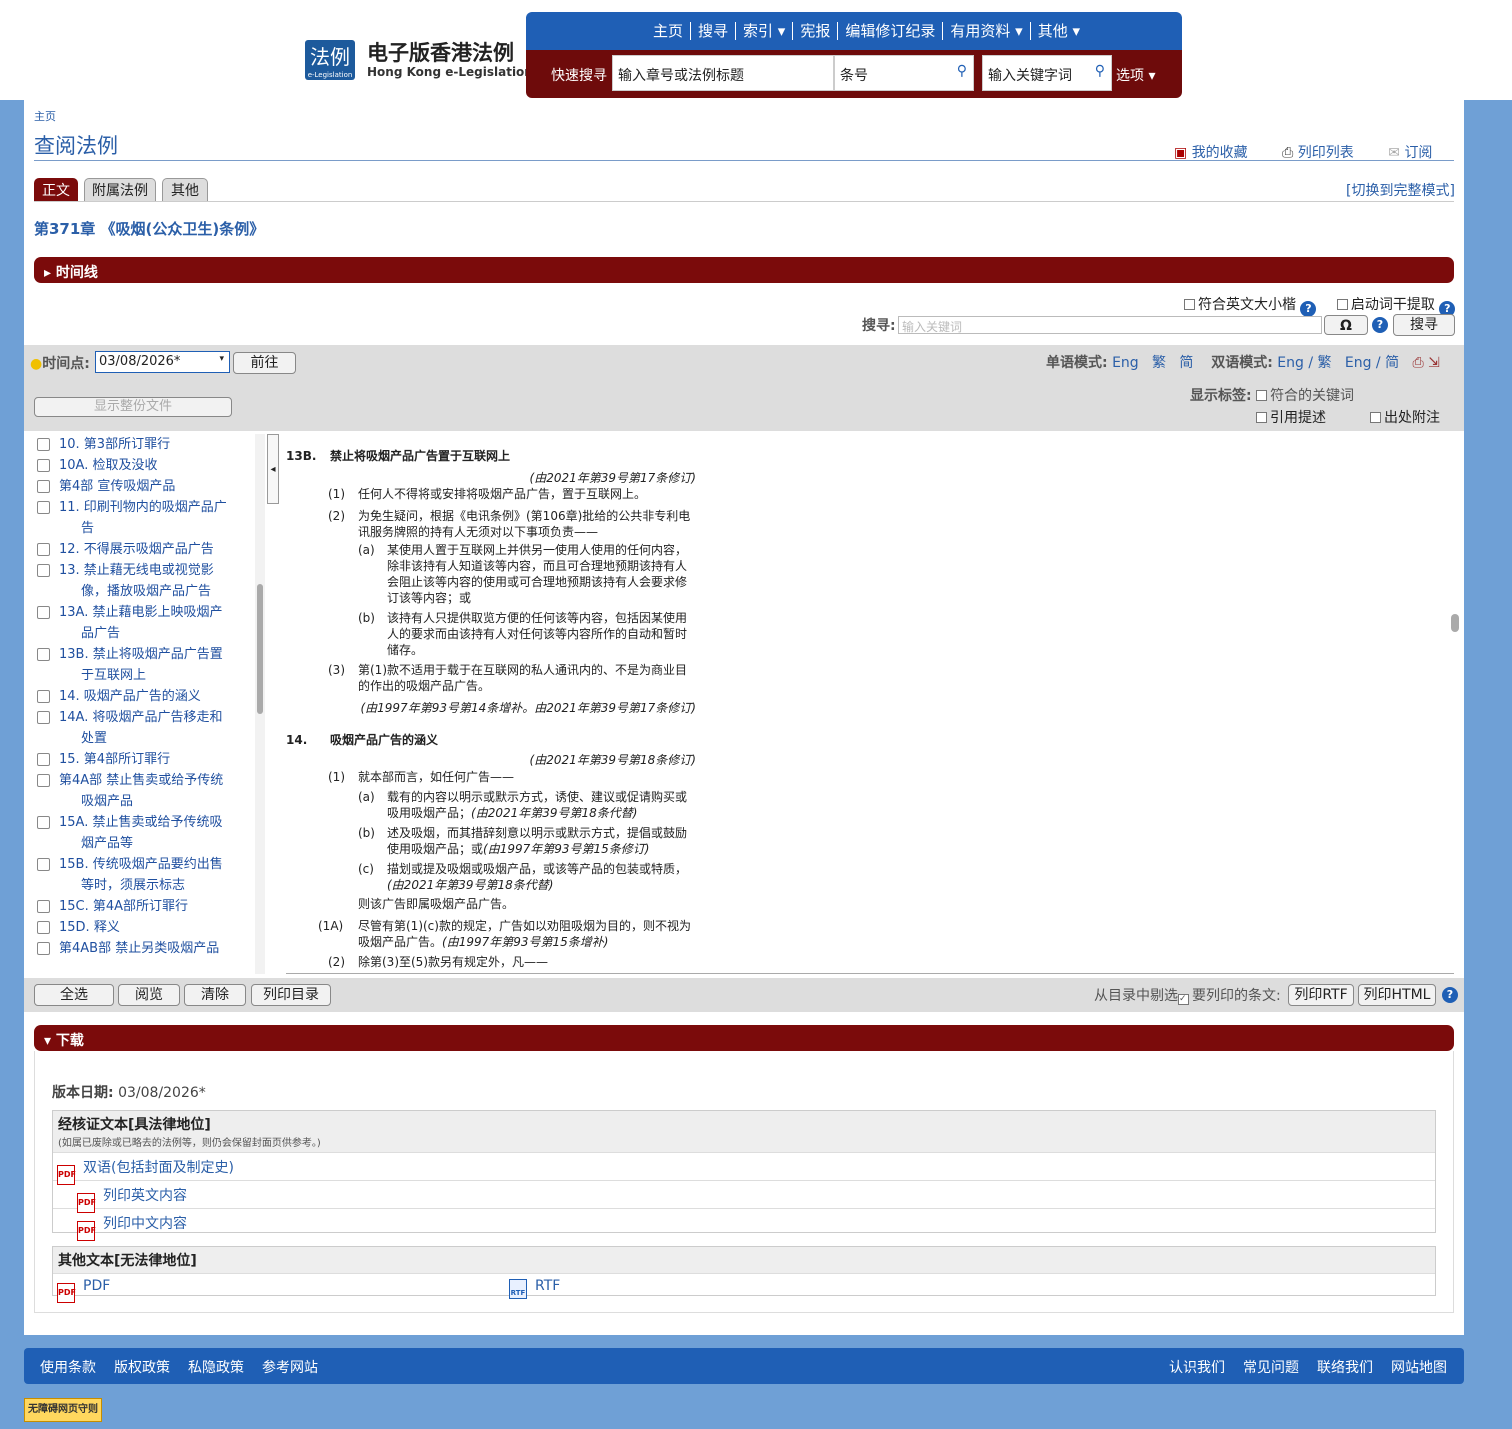 The height and width of the screenshot is (1429, 1512). I want to click on nav-editorial-record: 编辑修订纪录, so click(891, 31).